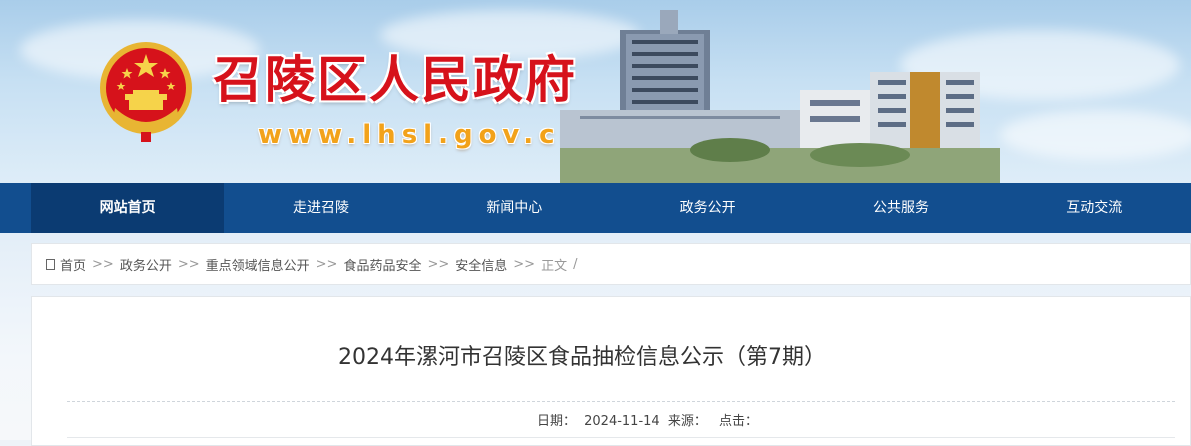  Describe the element at coordinates (258, 264) in the screenshot. I see `breadcrumb-key-areas: 重点领域信息公开` at that location.